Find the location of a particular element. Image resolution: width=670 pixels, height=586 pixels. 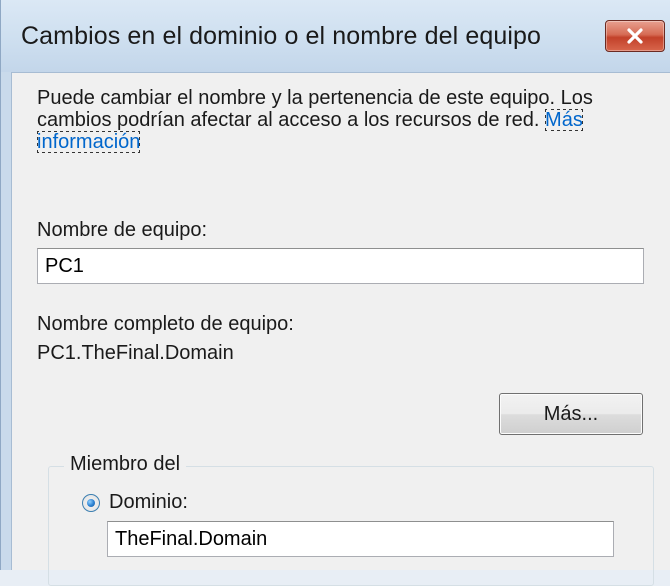

close-button is located at coordinates (635, 36).